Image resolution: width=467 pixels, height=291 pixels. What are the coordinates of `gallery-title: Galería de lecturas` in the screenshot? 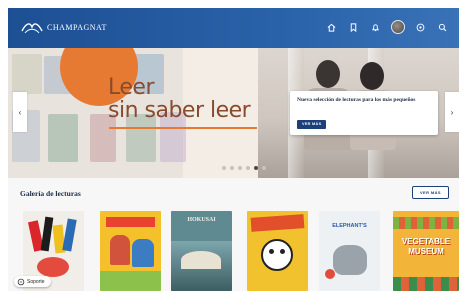 It's located at (50, 193).